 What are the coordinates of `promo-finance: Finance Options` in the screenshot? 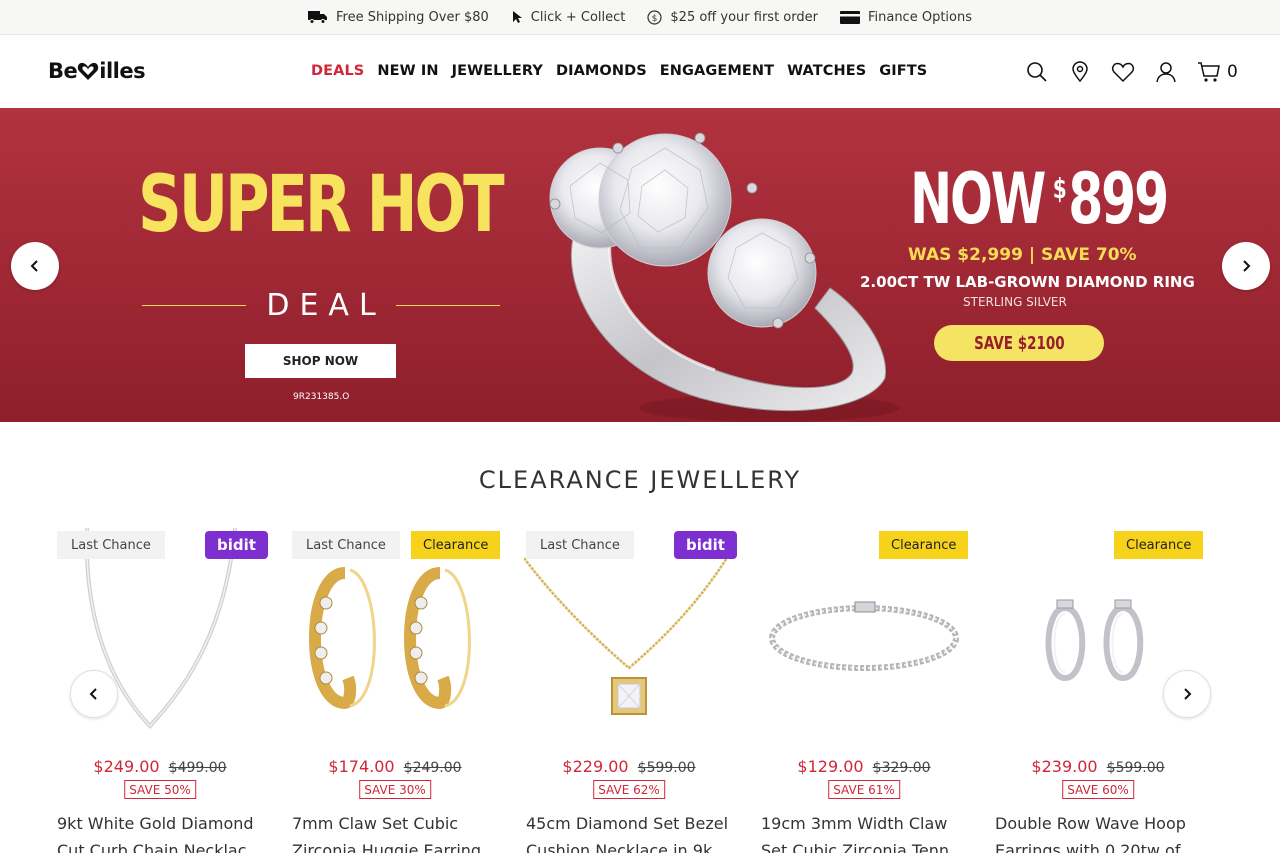 It's located at (905, 17).